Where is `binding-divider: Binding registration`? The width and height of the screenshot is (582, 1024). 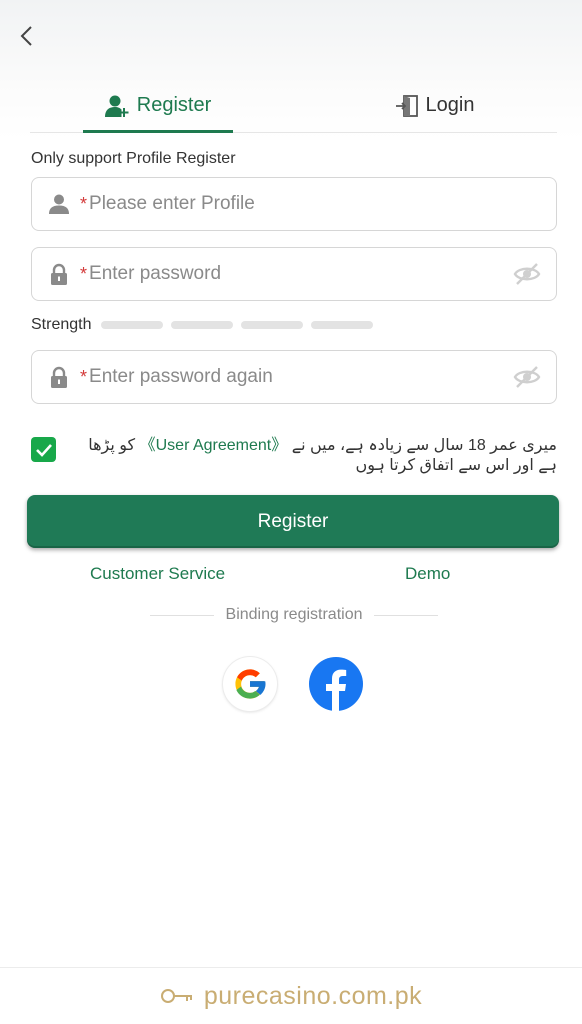 binding-divider: Binding registration is located at coordinates (294, 615).